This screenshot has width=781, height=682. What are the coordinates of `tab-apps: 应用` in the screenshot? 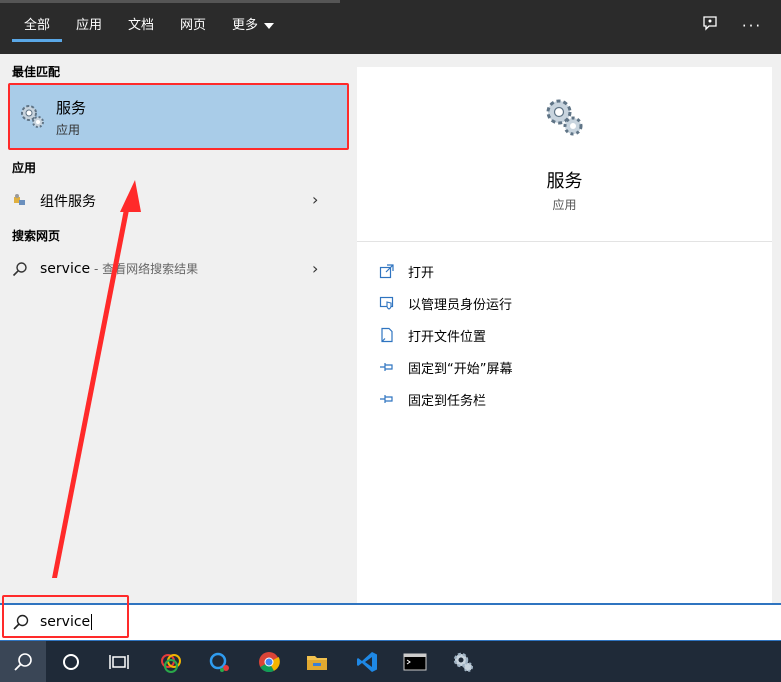 It's located at (89, 26).